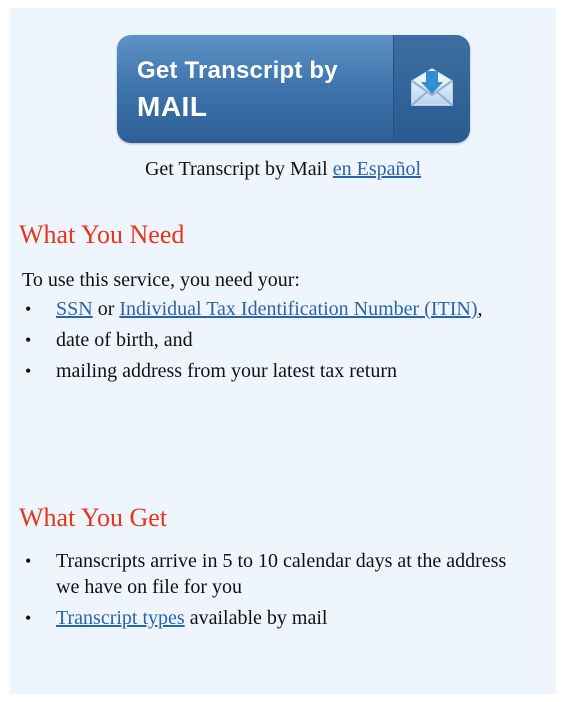 This screenshot has height=702, width=567. I want to click on transcript-types-link: Transcript types, so click(120, 618).